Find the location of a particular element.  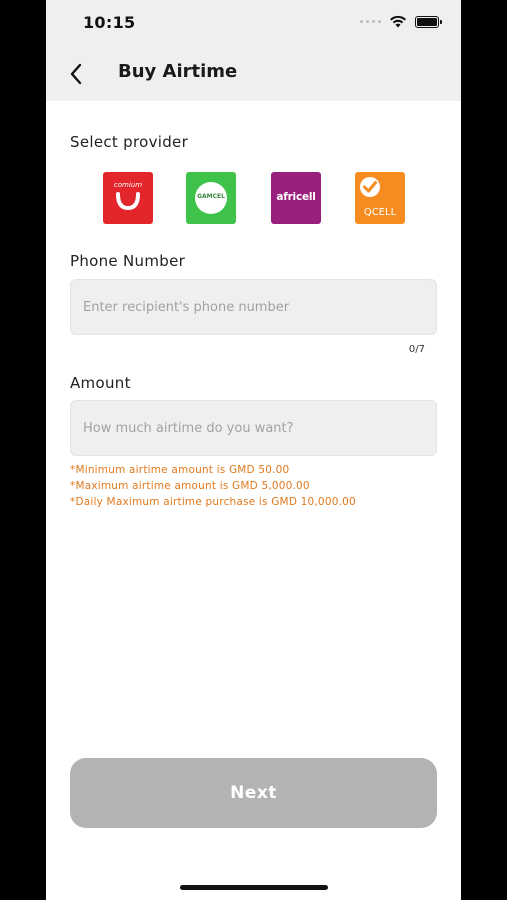

page-title: Buy Airtime is located at coordinates (178, 71).